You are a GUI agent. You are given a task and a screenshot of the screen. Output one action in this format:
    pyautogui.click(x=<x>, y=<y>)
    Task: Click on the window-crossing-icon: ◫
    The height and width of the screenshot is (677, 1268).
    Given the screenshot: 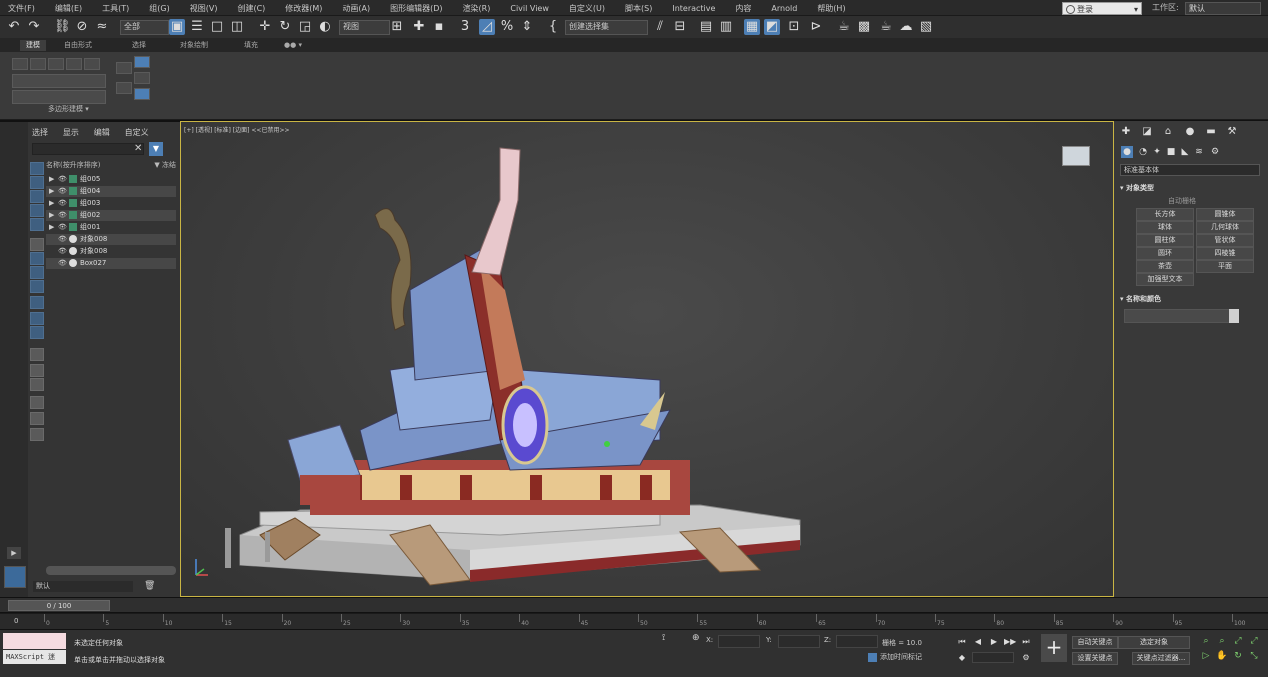 What is the action you would take?
    pyautogui.click(x=237, y=27)
    